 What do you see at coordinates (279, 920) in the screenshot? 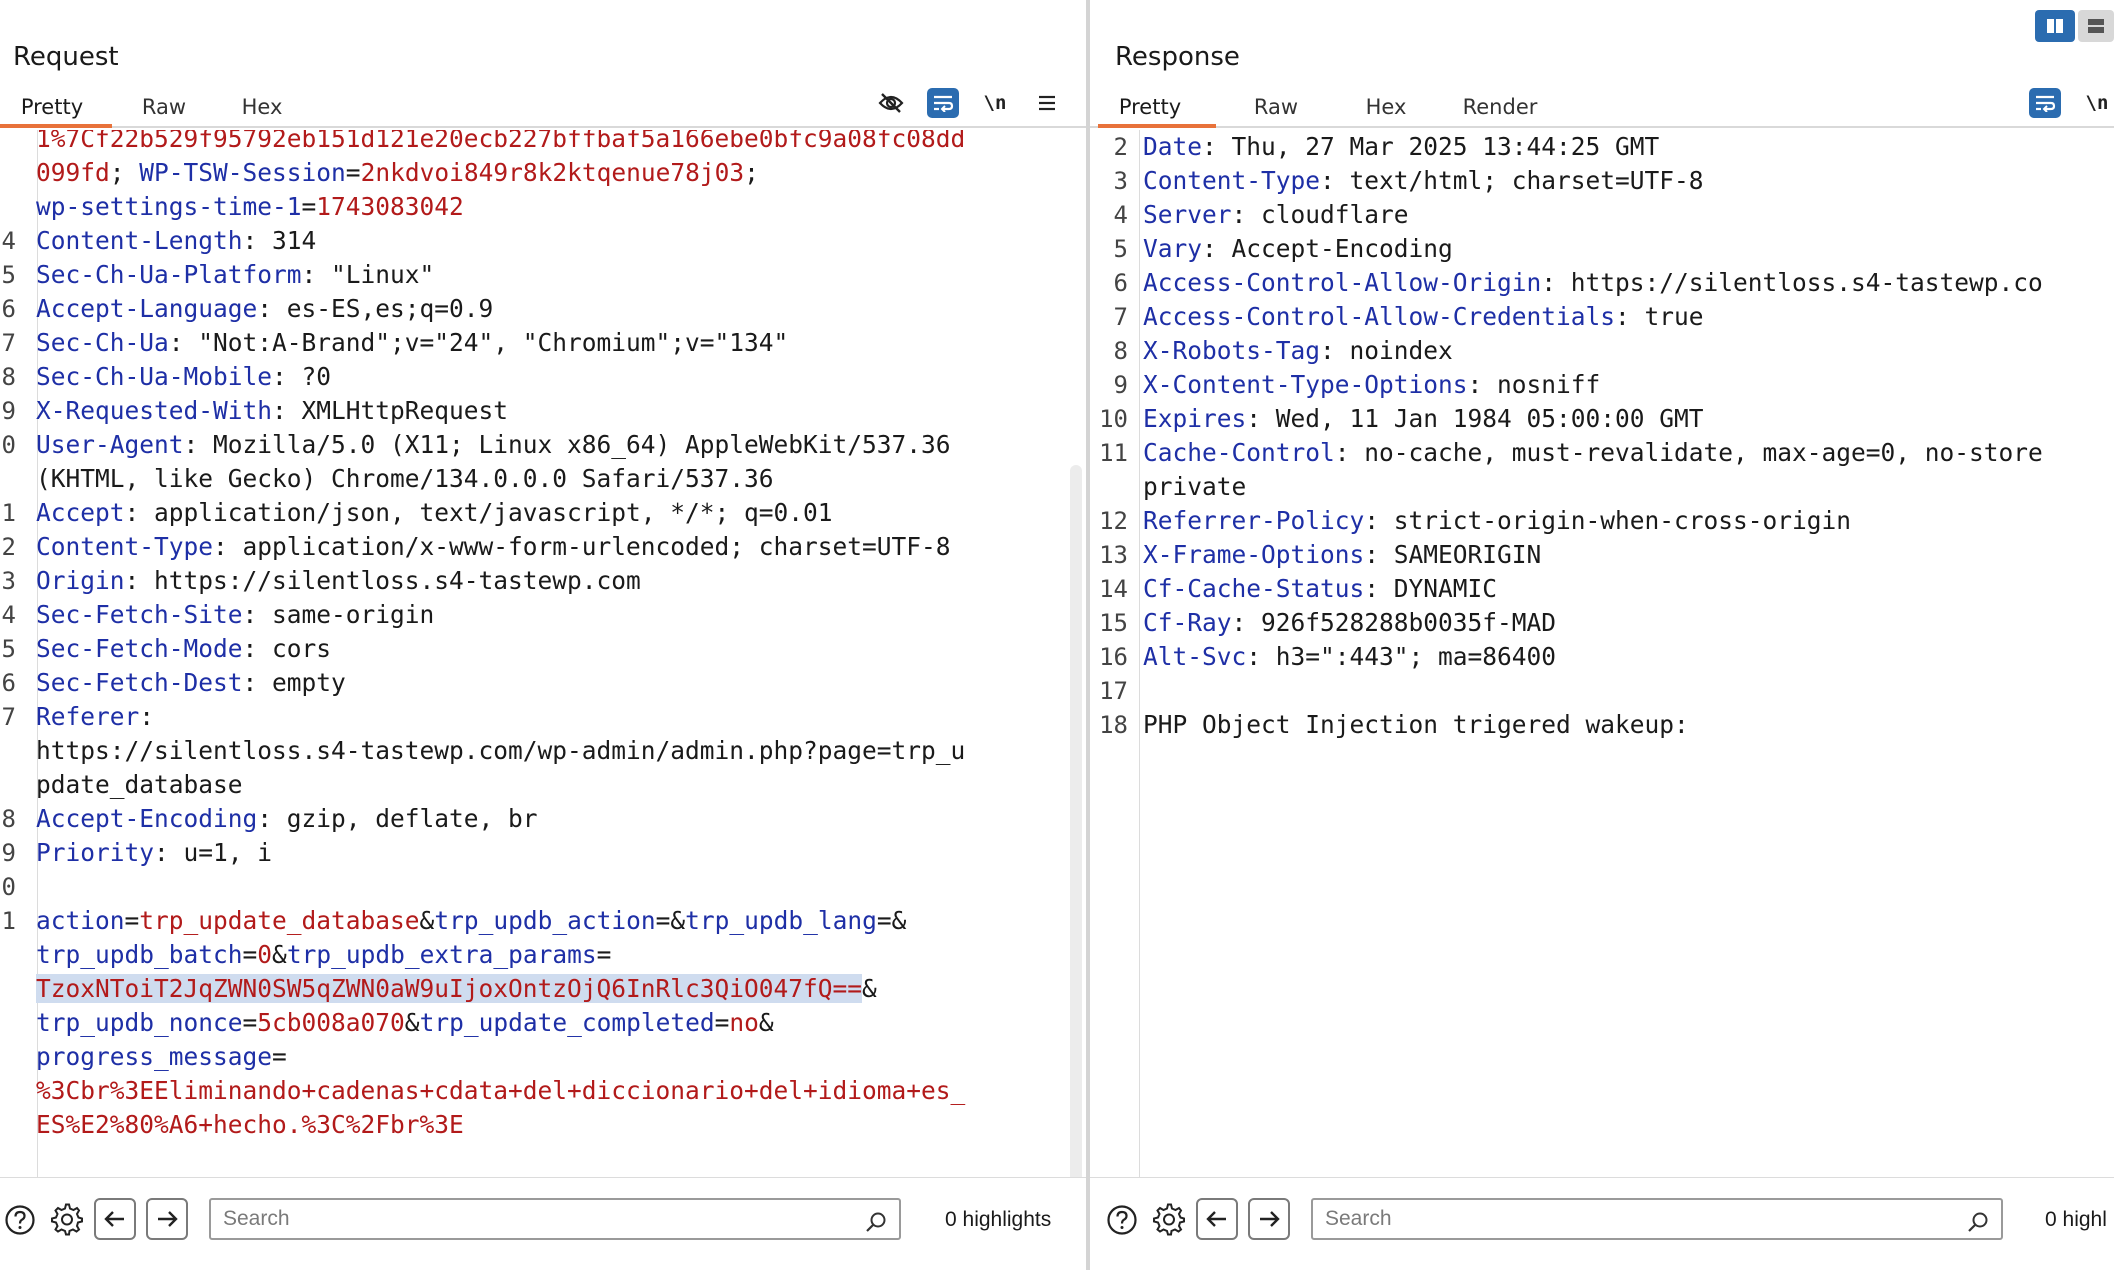
I see `value-token: trp_update_database` at bounding box center [279, 920].